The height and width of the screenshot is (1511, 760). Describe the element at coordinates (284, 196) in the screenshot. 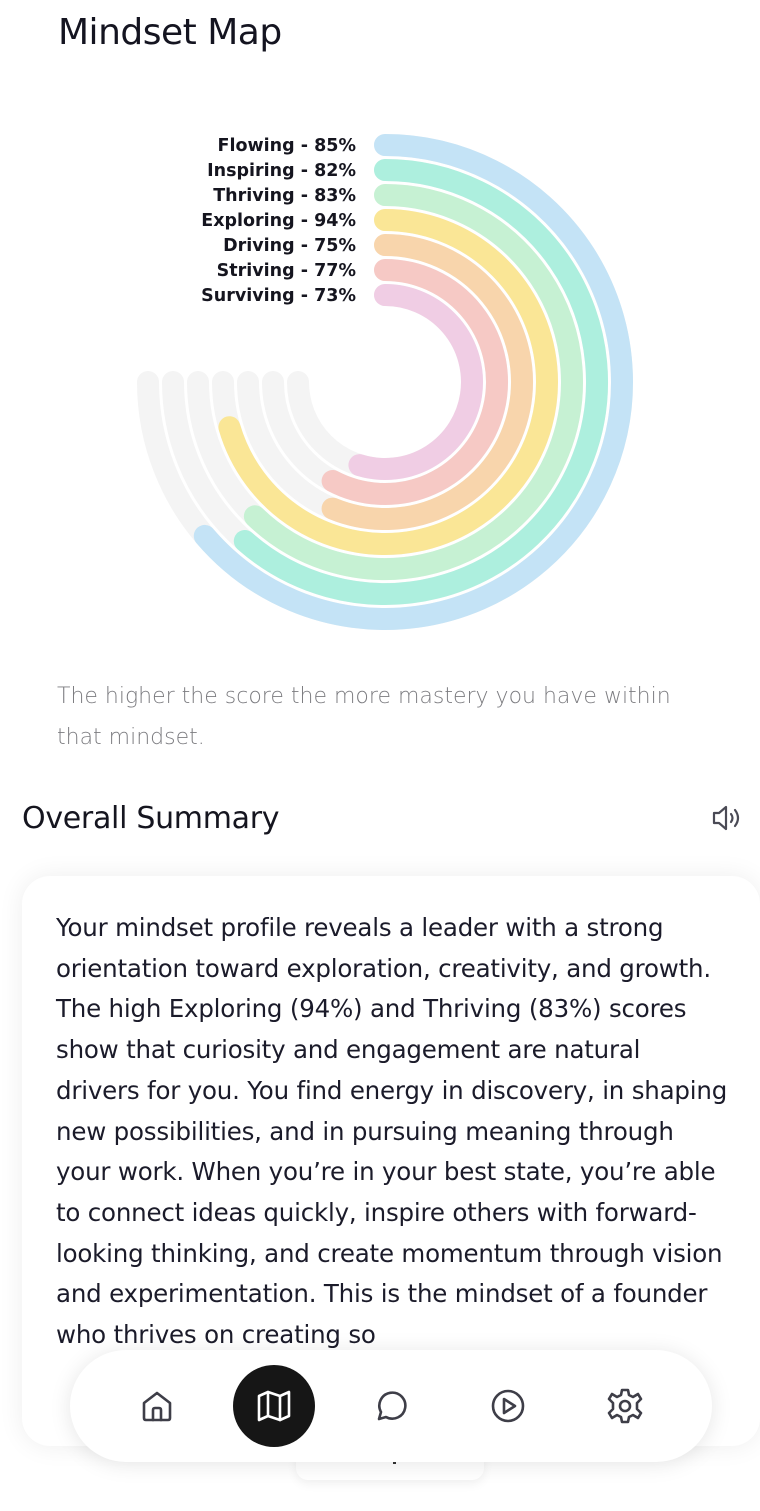

I see `label-thriving: Thriving - 83%` at that location.